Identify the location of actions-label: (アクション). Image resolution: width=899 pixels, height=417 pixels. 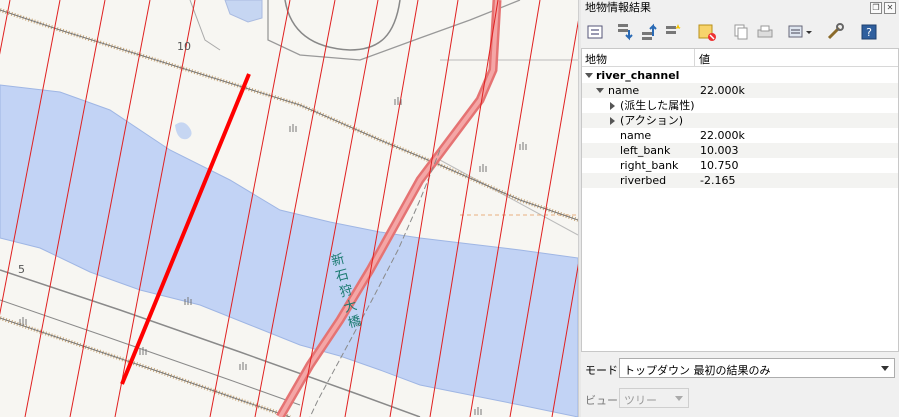
(652, 120).